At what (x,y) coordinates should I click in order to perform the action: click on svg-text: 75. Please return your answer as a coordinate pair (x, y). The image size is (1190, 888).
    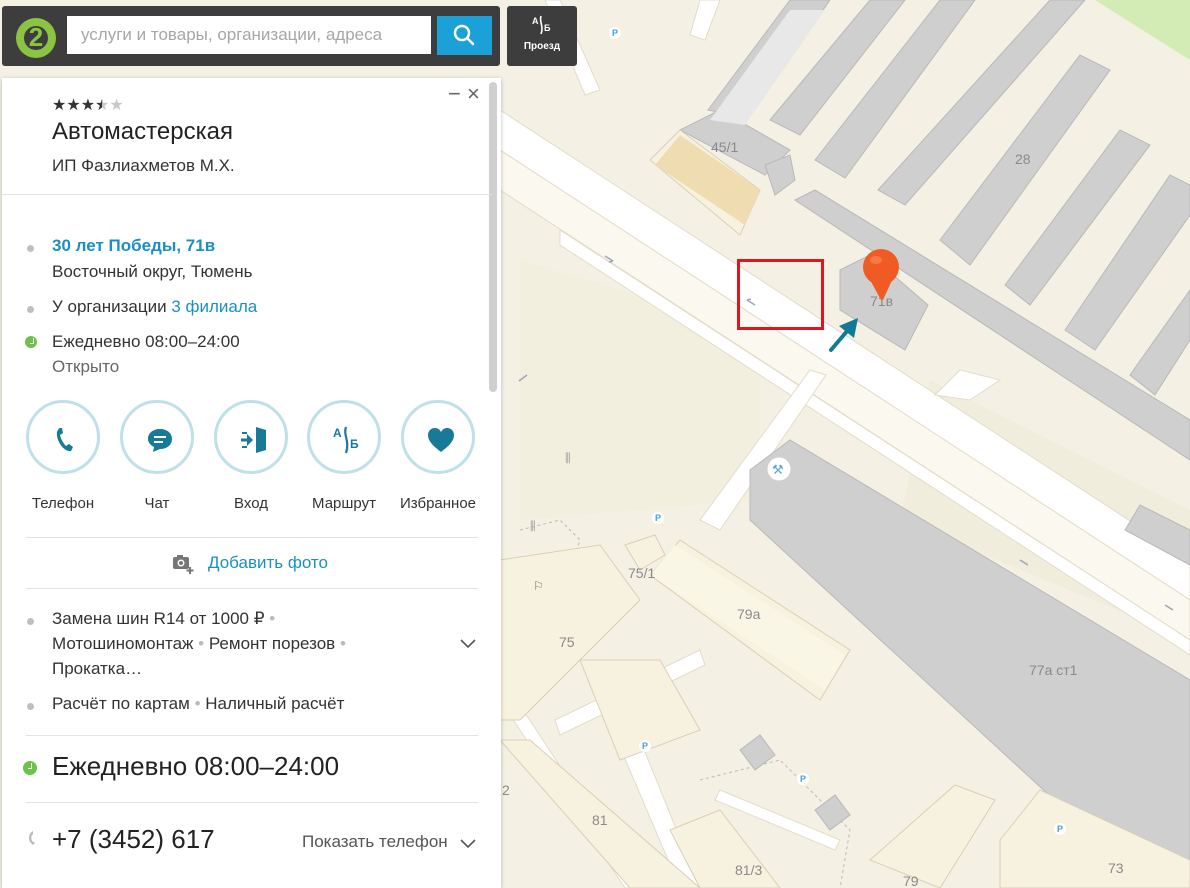
    Looking at the image, I should click on (567, 642).